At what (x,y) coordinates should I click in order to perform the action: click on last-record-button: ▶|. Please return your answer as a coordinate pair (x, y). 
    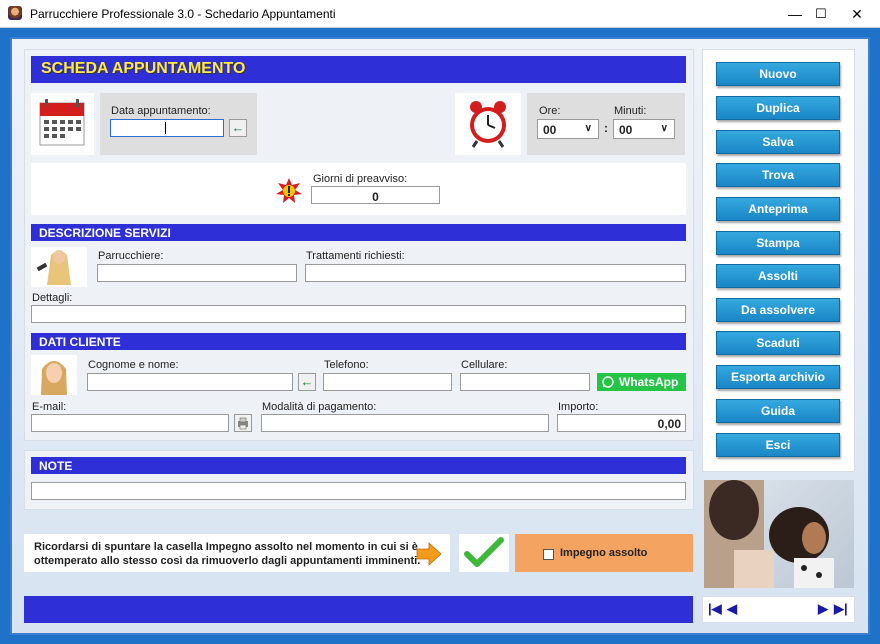
    Looking at the image, I should click on (841, 609).